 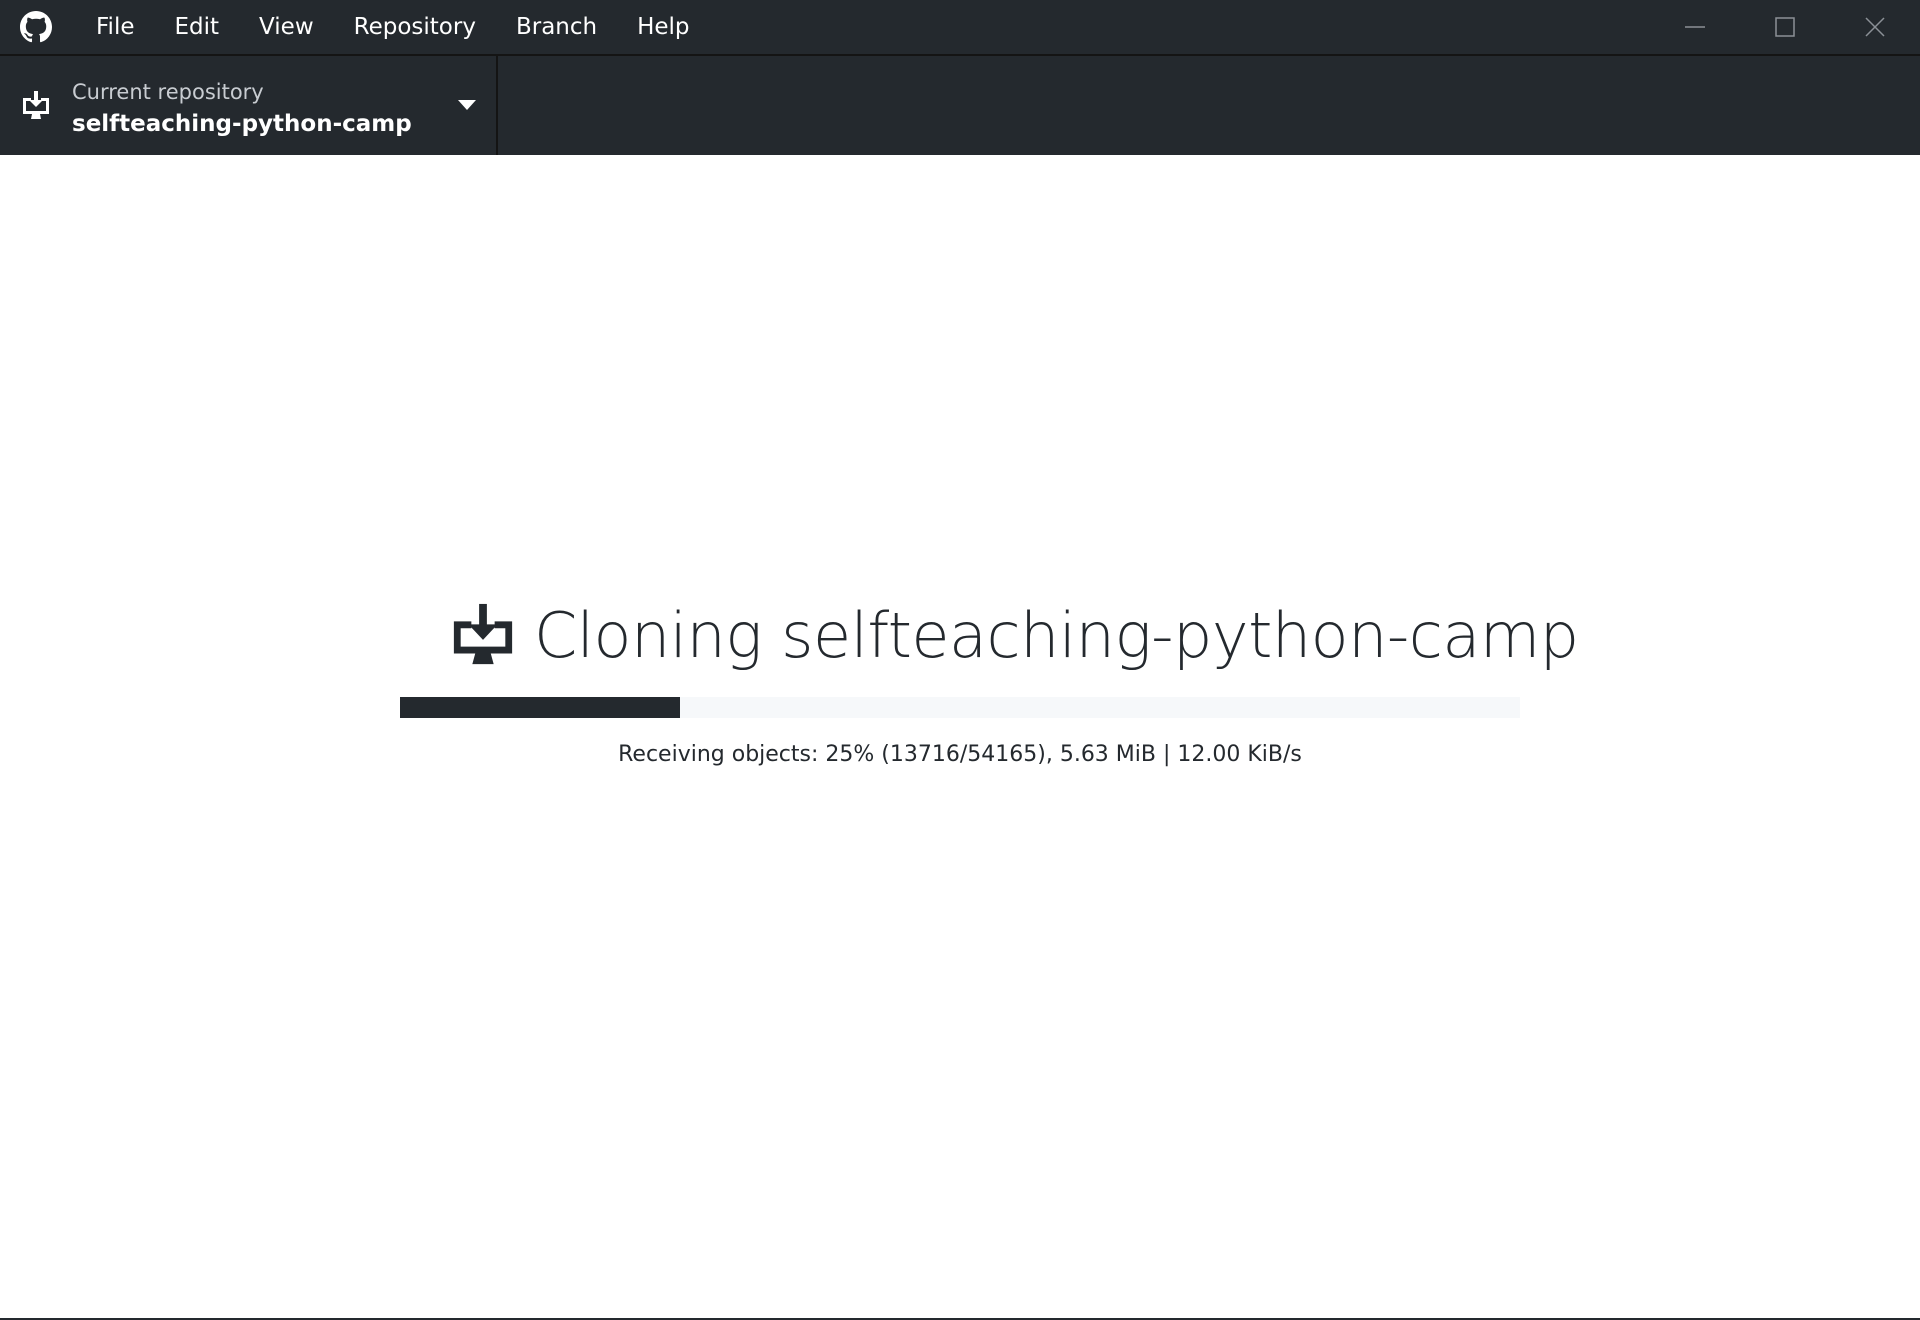 What do you see at coordinates (960, 707) in the screenshot?
I see `clone-progress-bar` at bounding box center [960, 707].